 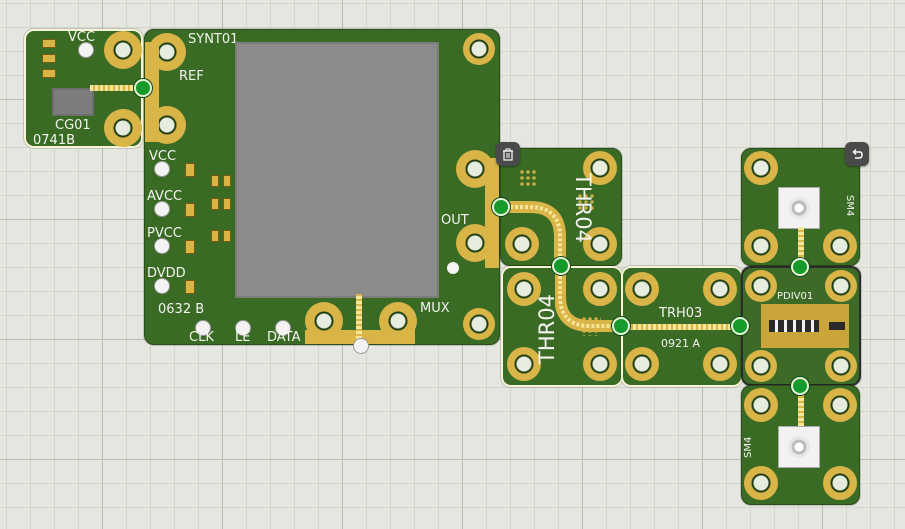 I want to click on board-trh03: TRH03 0921 A, so click(x=682, y=326).